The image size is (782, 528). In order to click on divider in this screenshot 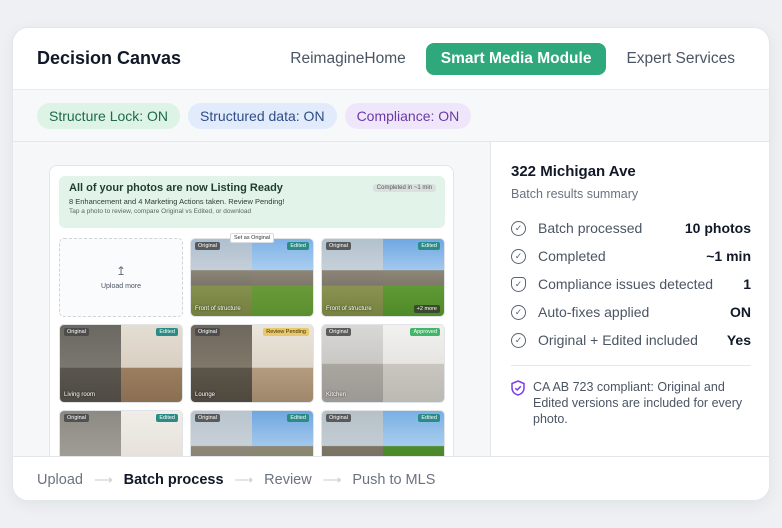, I will do `click(631, 365)`.